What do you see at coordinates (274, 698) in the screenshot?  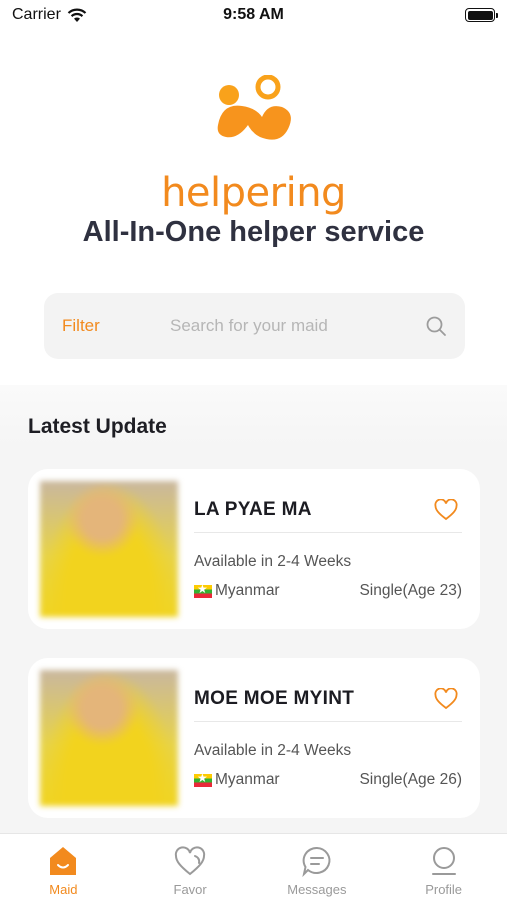 I see `maid-name: MOE MOE MYINT` at bounding box center [274, 698].